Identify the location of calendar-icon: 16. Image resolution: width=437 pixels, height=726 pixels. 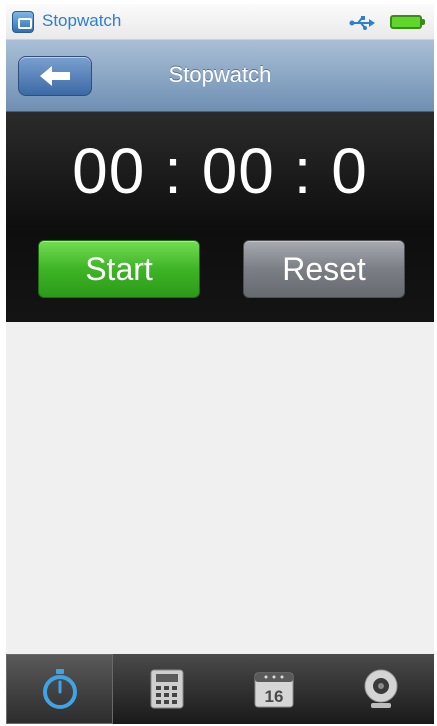
(273, 690).